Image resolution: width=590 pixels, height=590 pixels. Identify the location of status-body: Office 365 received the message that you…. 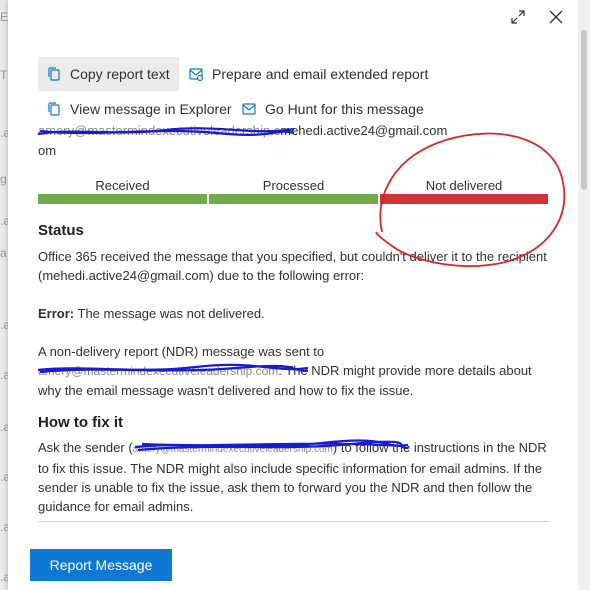
(292, 266).